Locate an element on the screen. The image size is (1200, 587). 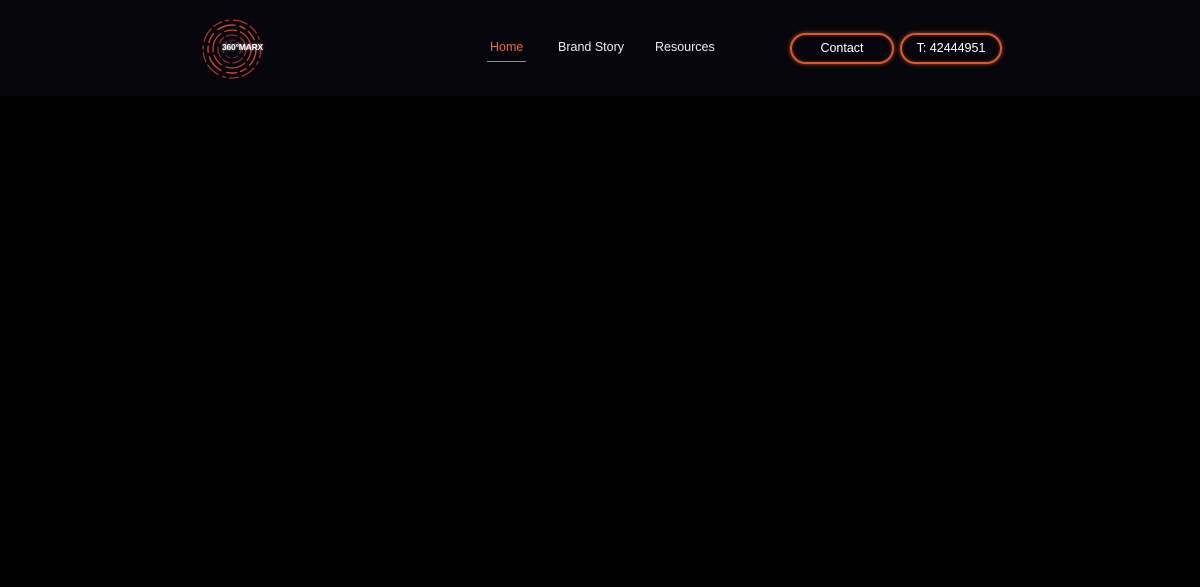
contact-button-label: Contact is located at coordinates (842, 48).